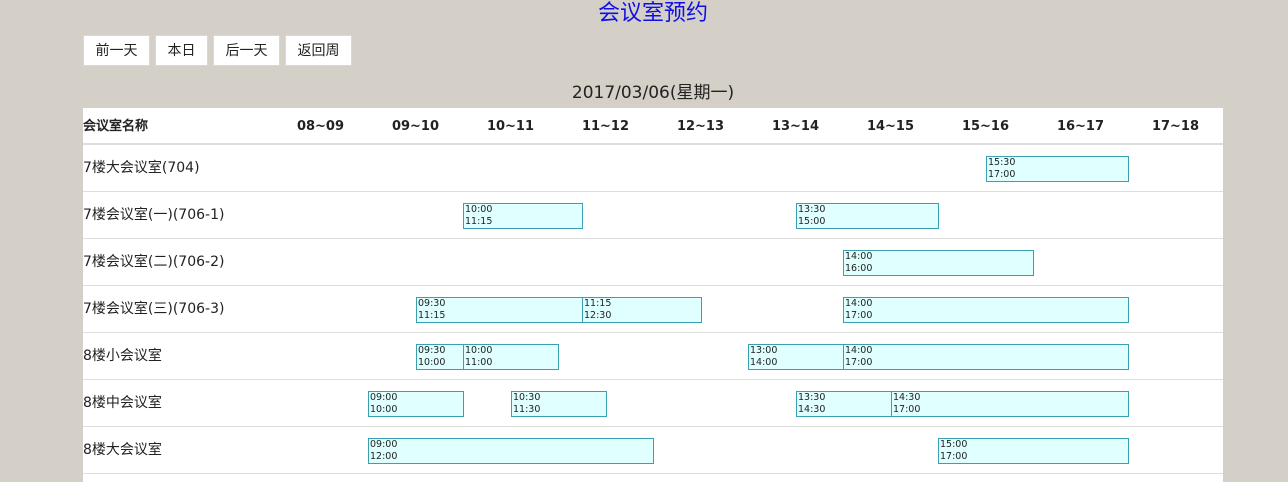 The image size is (1288, 482). What do you see at coordinates (154, 262) in the screenshot?
I see `room-name: 7楼会议室(二)(706-2)` at bounding box center [154, 262].